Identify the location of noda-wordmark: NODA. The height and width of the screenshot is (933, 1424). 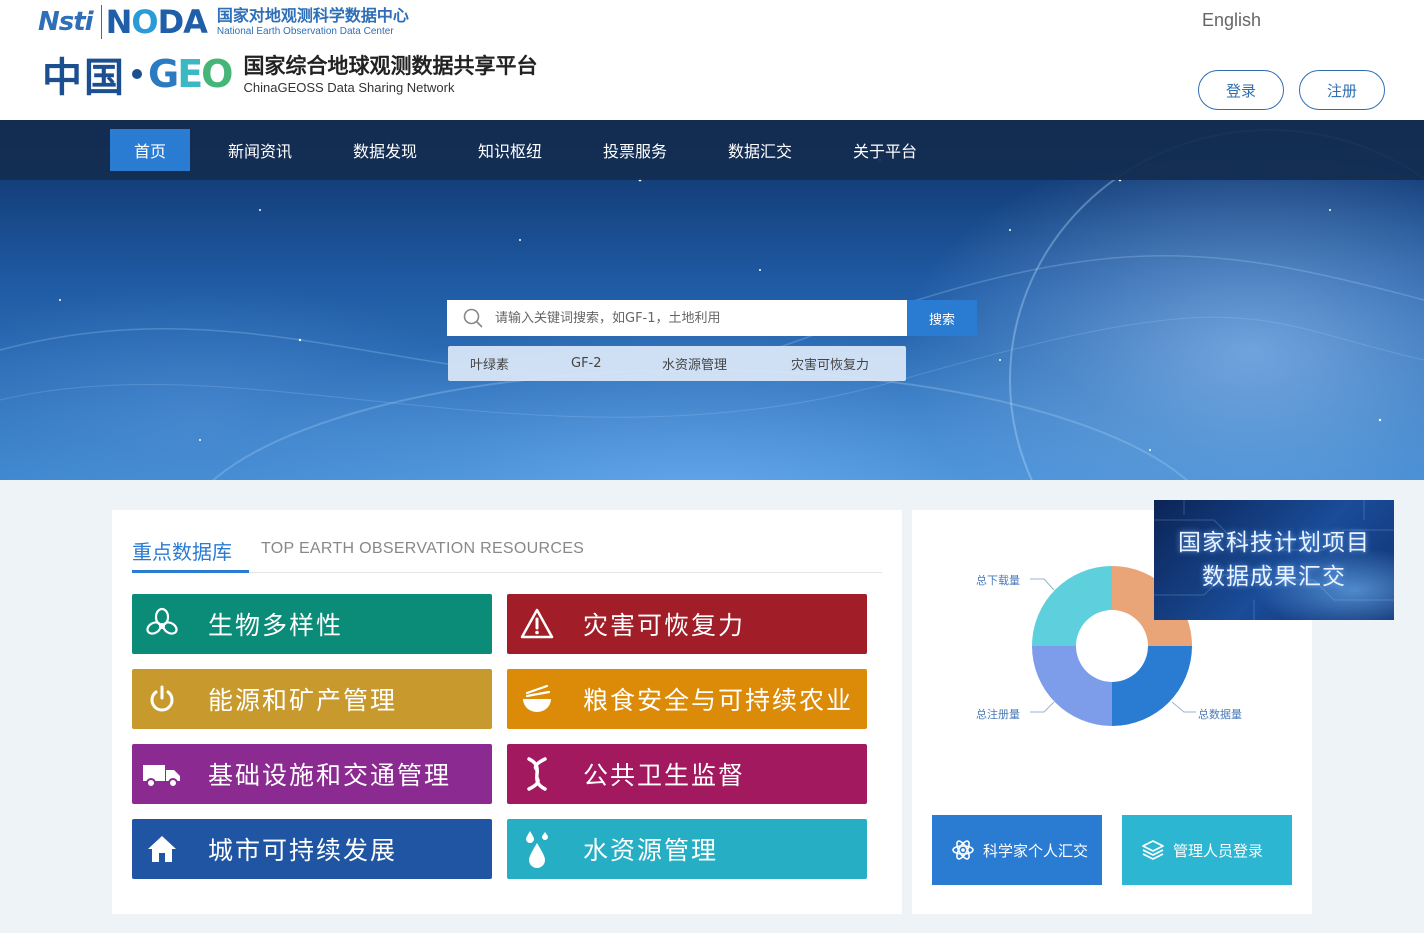
(156, 22).